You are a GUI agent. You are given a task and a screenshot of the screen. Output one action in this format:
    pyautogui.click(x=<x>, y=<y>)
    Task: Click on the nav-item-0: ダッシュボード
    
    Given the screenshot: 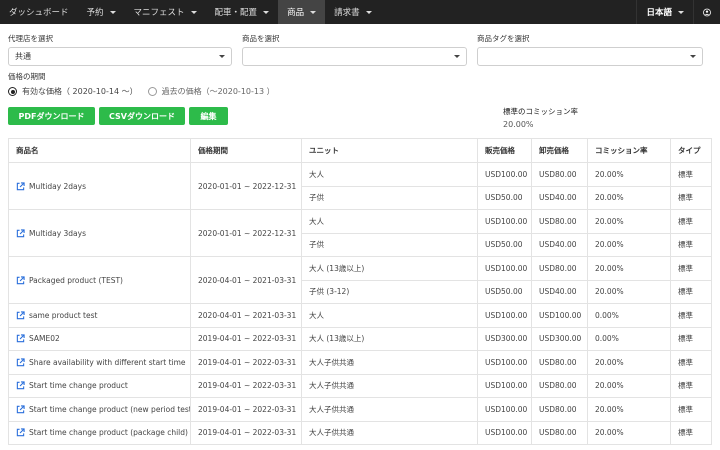 What is the action you would take?
    pyautogui.click(x=39, y=12)
    